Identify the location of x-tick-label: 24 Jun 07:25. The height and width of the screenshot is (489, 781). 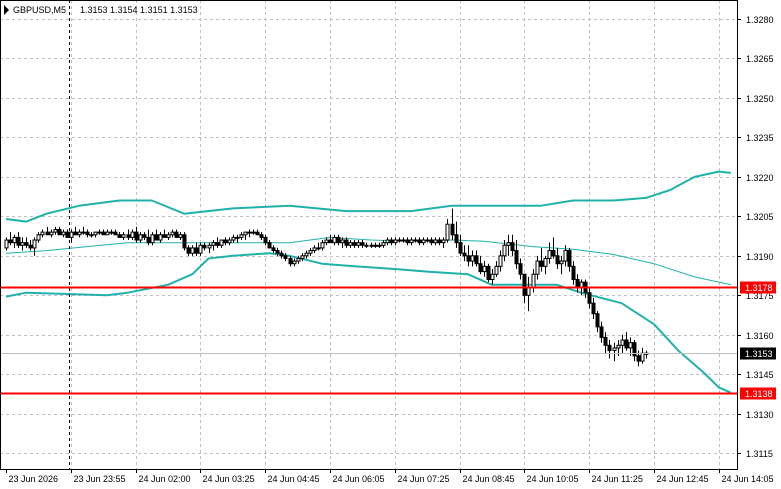
(424, 479).